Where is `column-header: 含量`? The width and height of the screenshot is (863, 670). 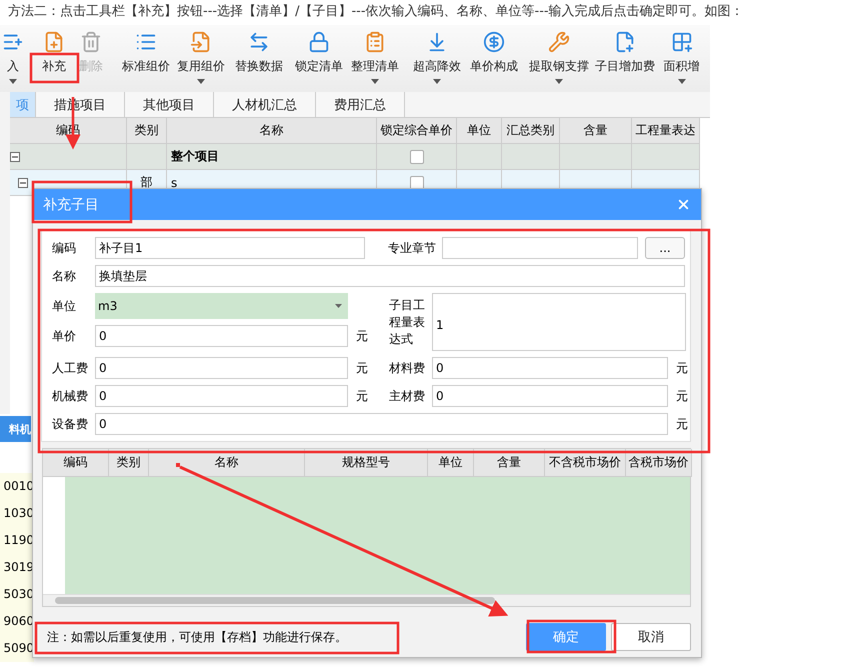
column-header: 含量 is located at coordinates (596, 131).